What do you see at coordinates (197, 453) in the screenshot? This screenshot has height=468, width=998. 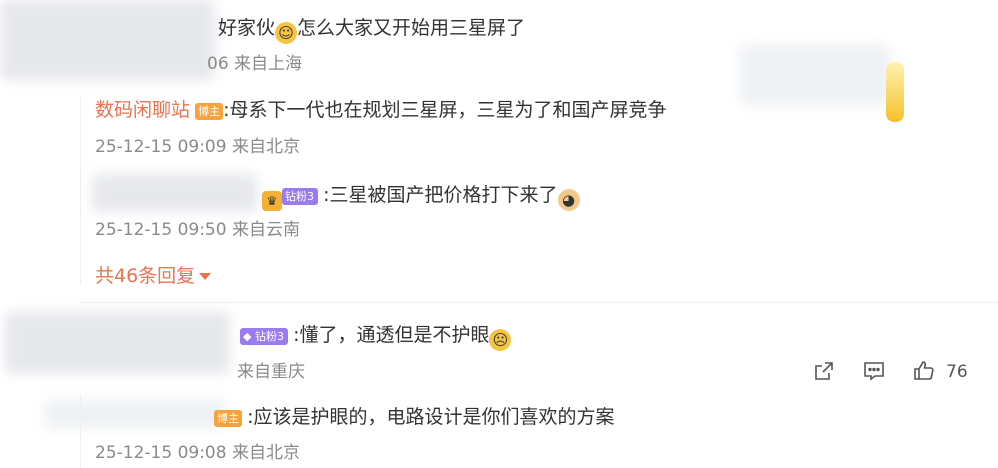 I see `reply-meta: 25-12-15 09:08 来自北京` at bounding box center [197, 453].